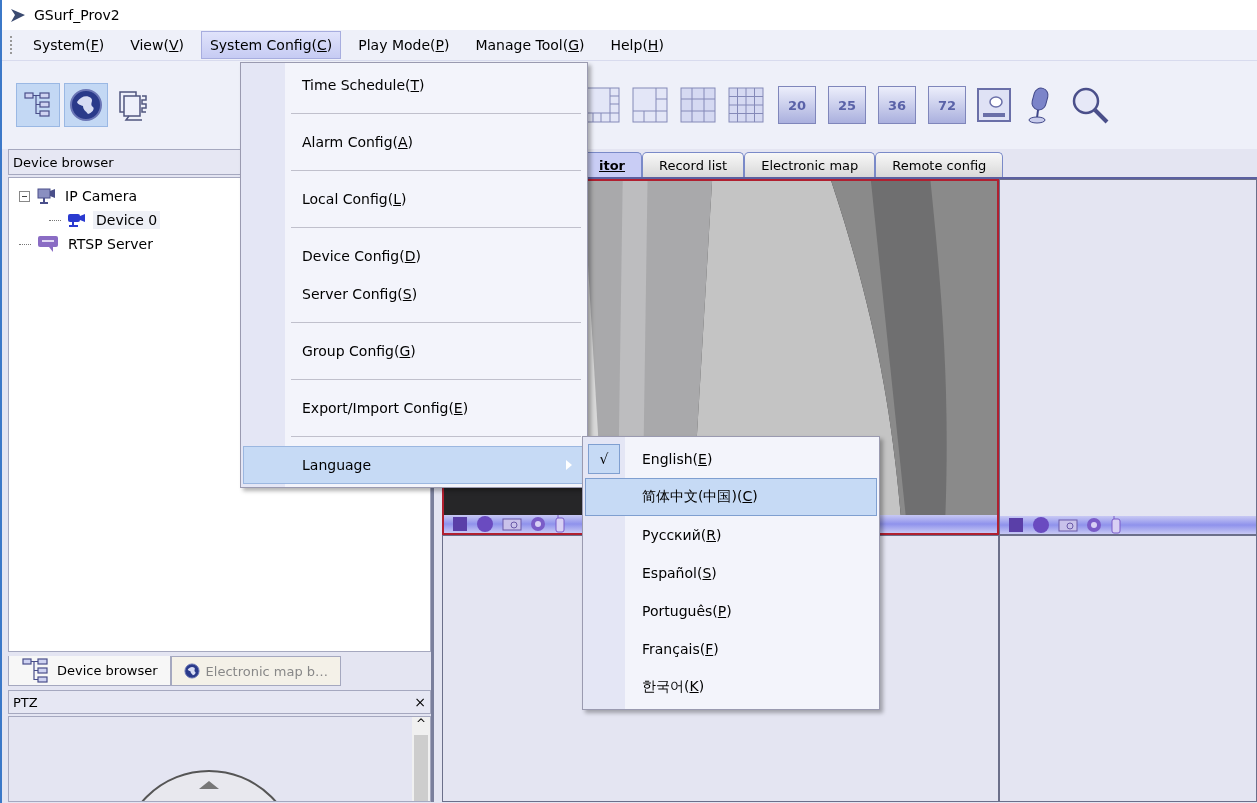 The height and width of the screenshot is (803, 1257). What do you see at coordinates (110, 244) in the screenshot?
I see `tree-item: RTSP Server` at bounding box center [110, 244].